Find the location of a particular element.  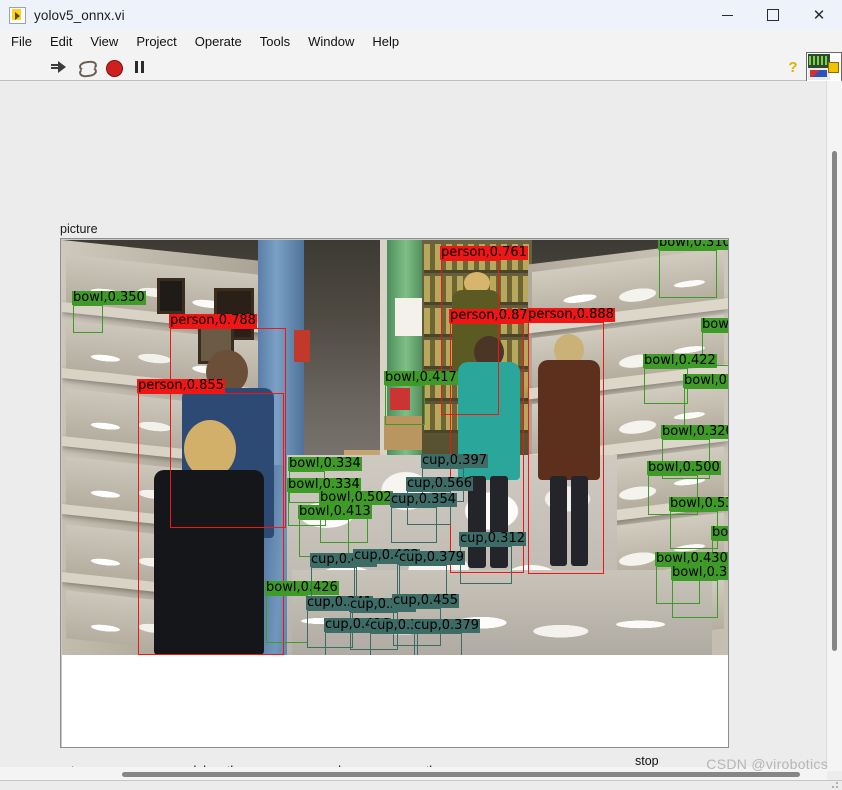

pause-icon is located at coordinates (140, 67).